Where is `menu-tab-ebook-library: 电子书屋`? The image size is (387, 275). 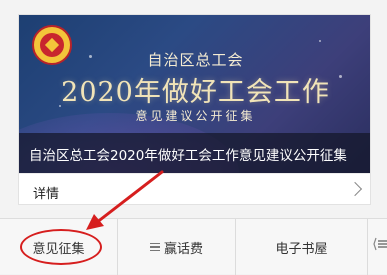 menu-tab-ebook-library: 电子书屋 is located at coordinates (302, 247).